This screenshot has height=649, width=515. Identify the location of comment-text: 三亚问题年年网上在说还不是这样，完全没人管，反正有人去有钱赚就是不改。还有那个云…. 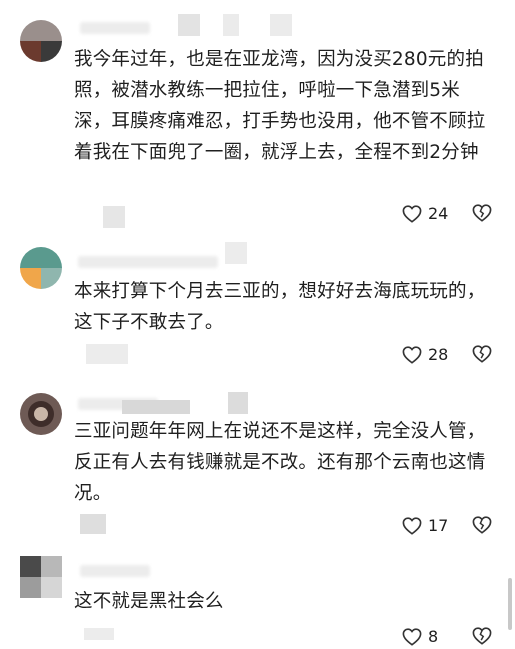
(280, 462).